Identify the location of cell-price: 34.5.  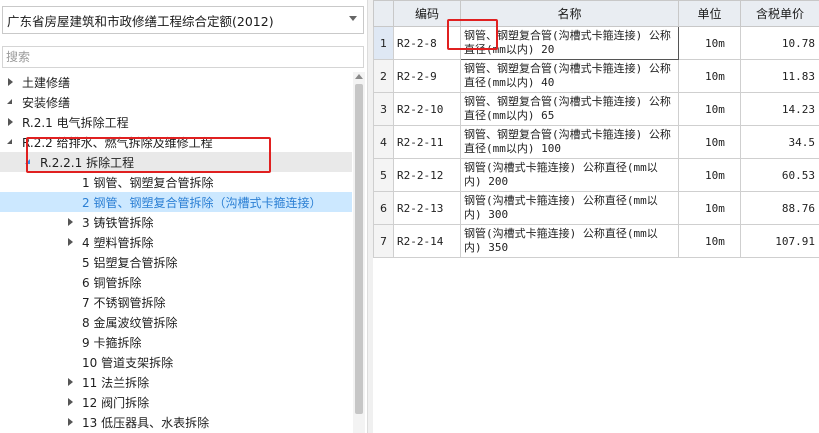
(779, 142).